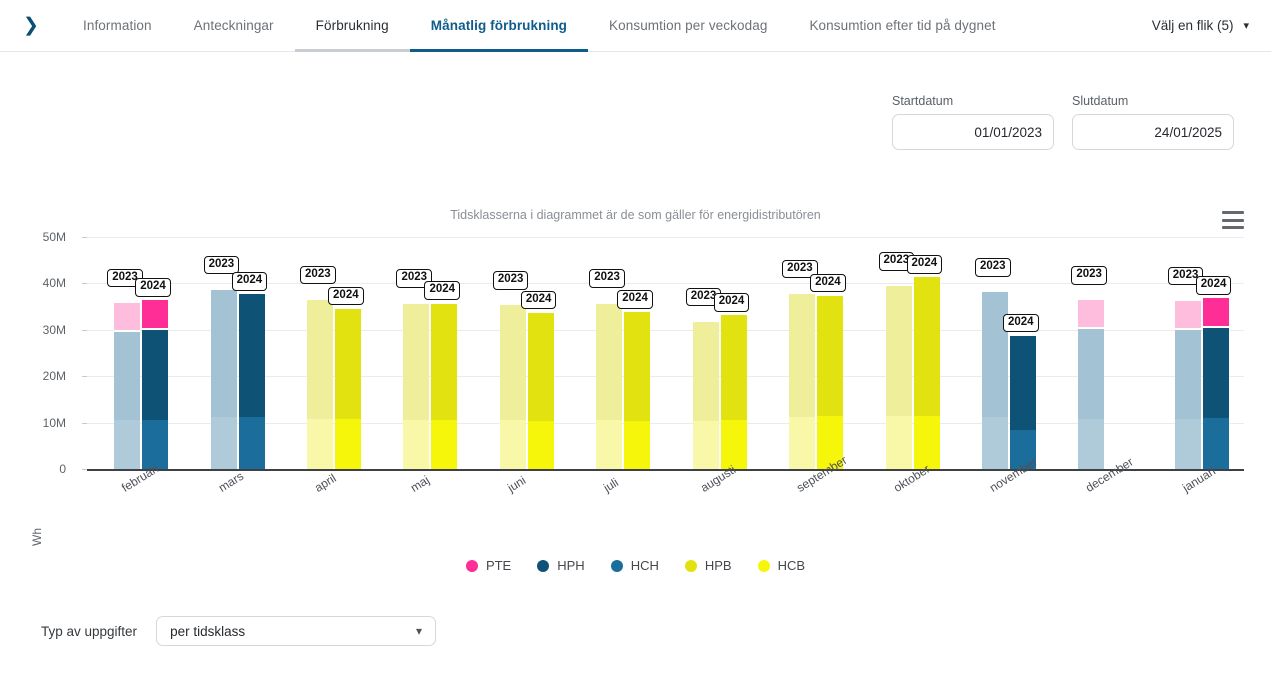 Image resolution: width=1271 pixels, height=700 pixels. What do you see at coordinates (665, 237) in the screenshot?
I see `gridline` at bounding box center [665, 237].